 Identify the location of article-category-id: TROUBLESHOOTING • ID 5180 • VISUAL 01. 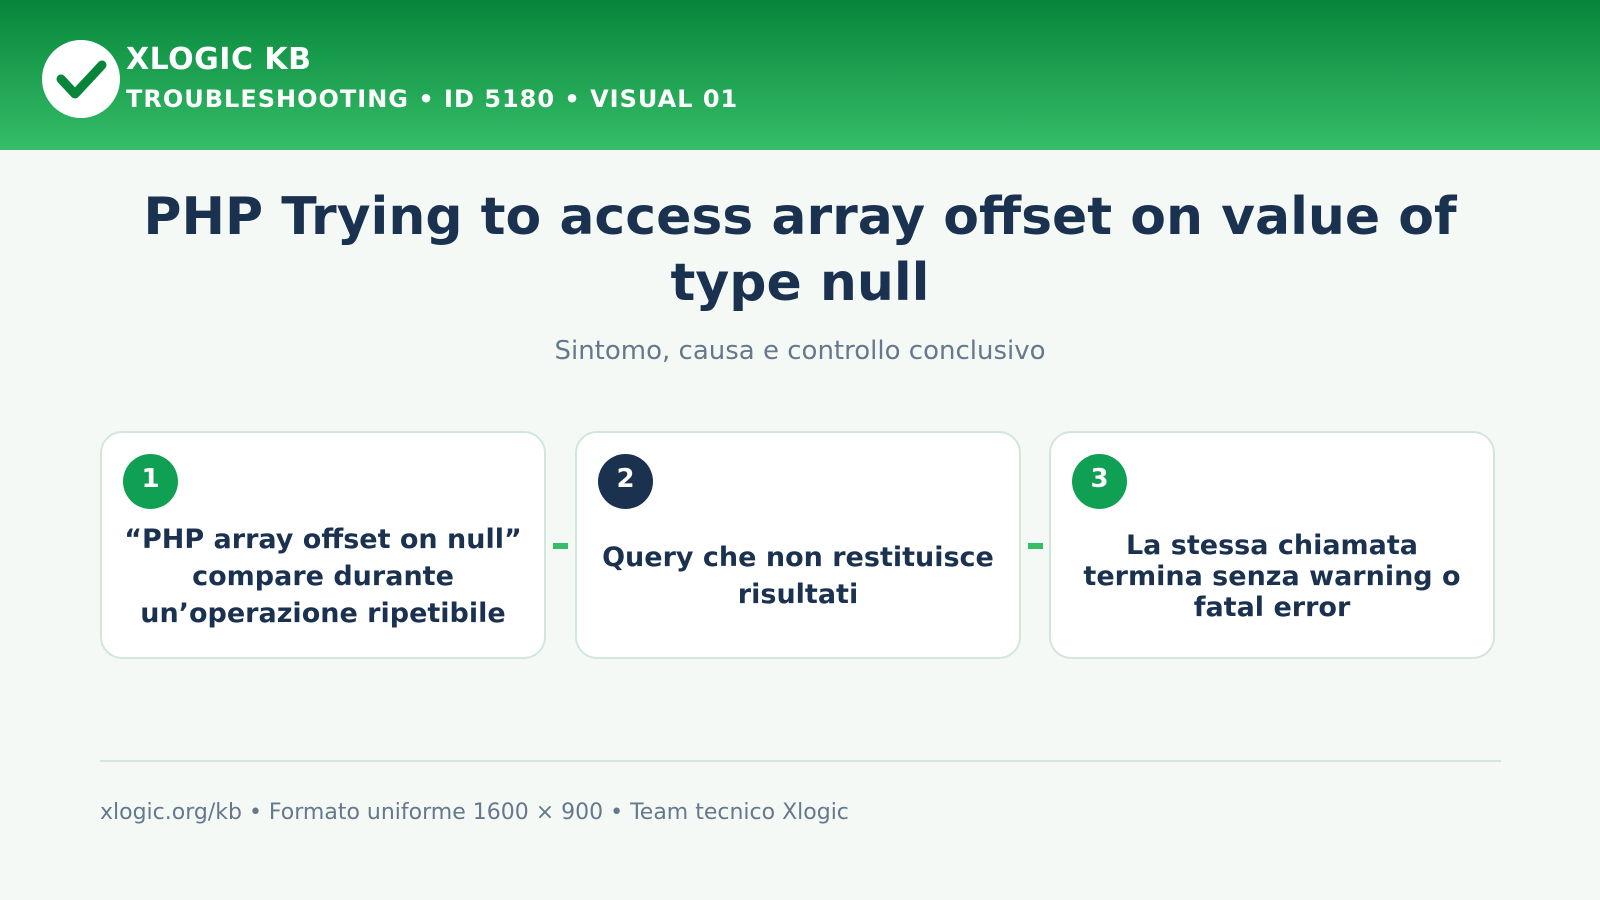
(432, 99).